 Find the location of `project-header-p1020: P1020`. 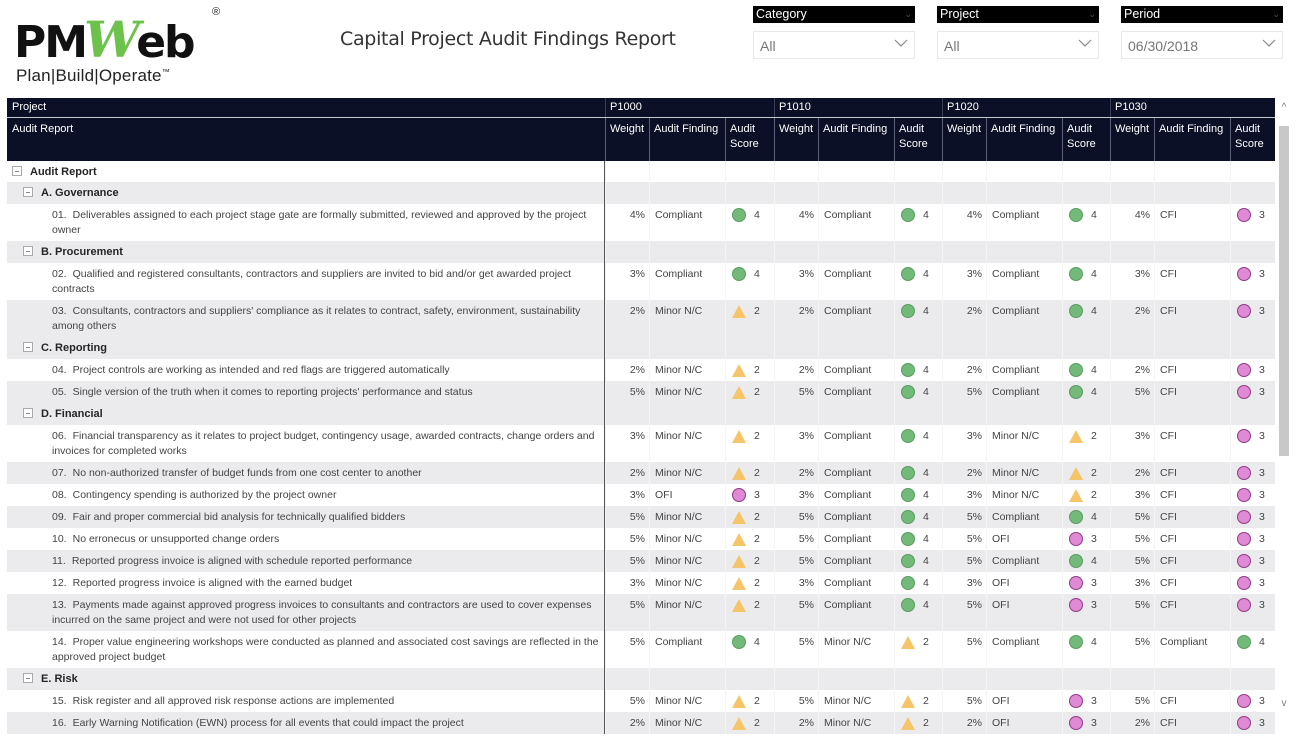

project-header-p1020: P1020 is located at coordinates (963, 107).